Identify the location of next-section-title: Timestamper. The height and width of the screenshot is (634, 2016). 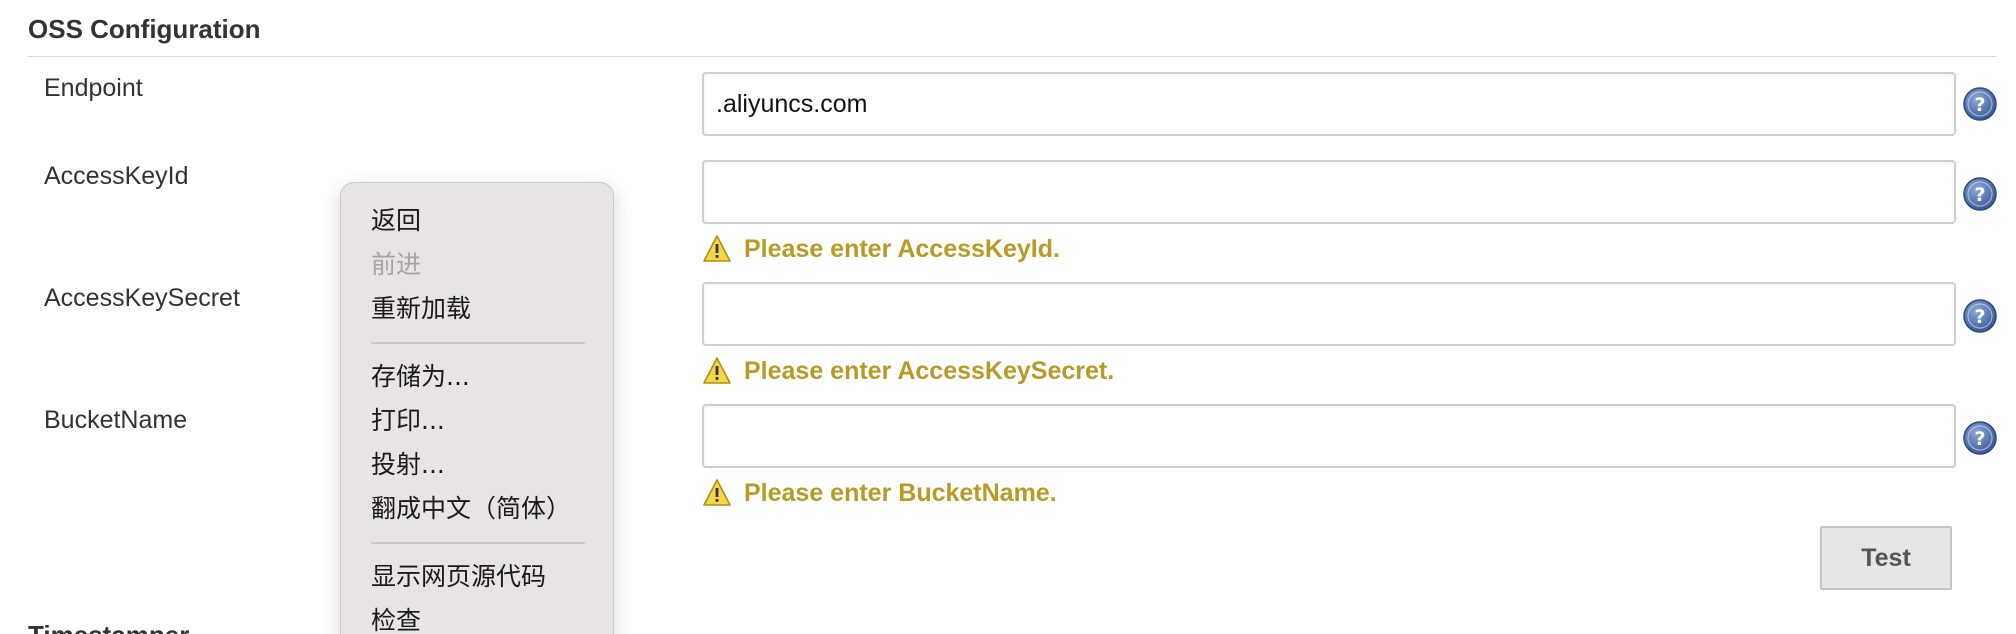
(108, 627).